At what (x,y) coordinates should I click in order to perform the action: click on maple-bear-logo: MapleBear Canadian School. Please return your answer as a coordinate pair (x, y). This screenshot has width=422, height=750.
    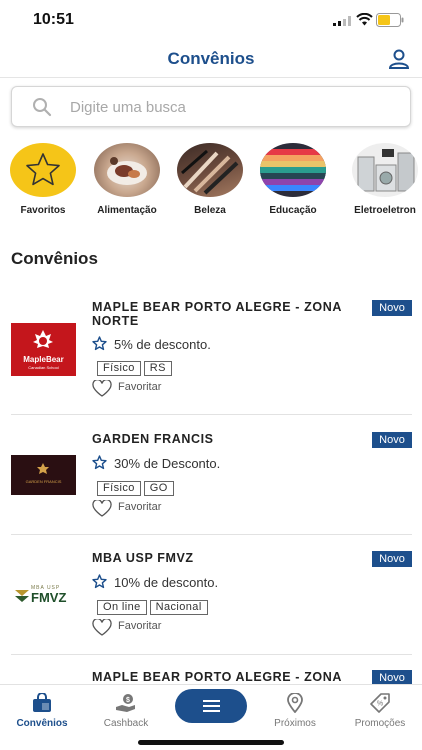
    Looking at the image, I should click on (43, 349).